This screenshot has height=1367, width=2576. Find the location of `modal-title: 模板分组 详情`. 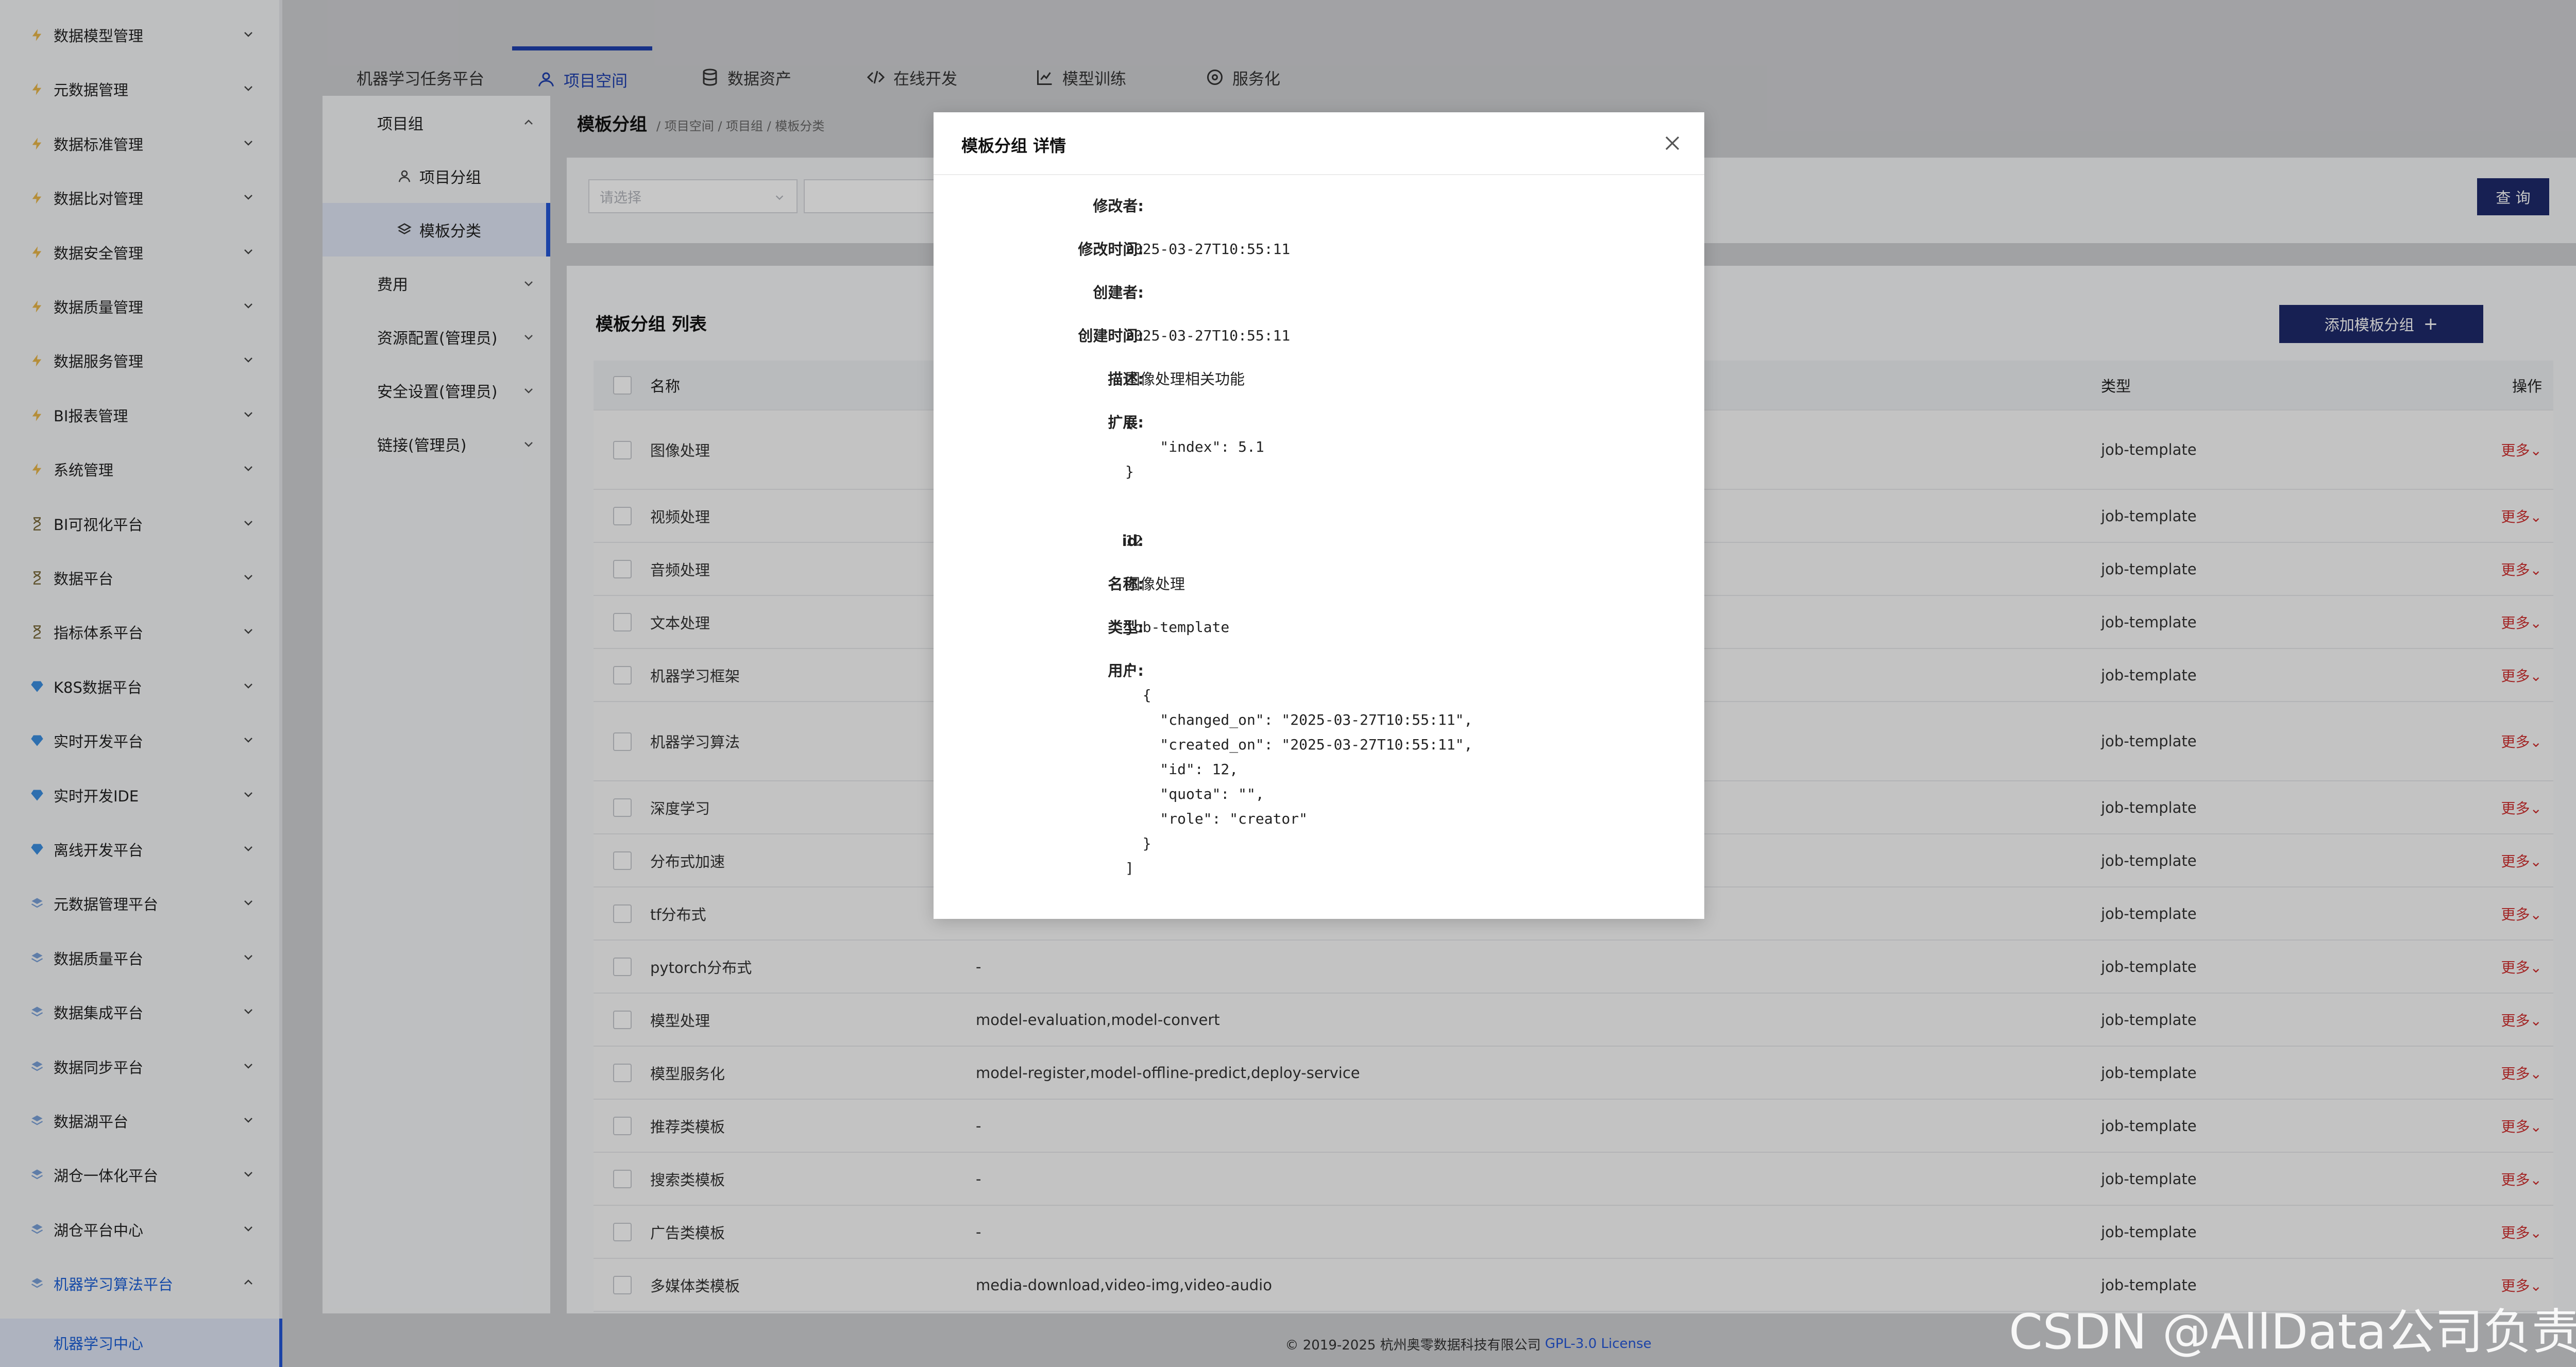

modal-title: 模板分组 详情 is located at coordinates (1013, 146).